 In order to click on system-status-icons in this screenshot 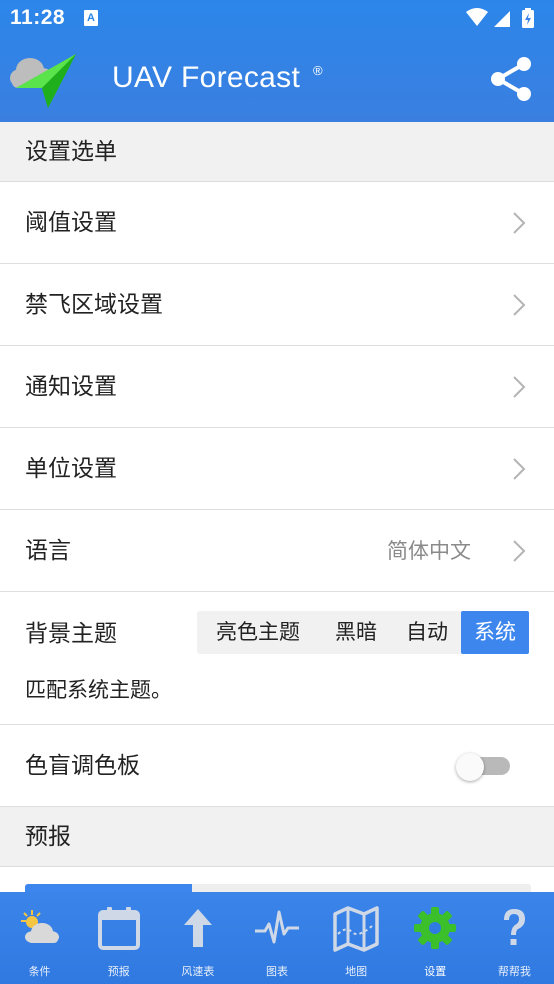, I will do `click(500, 18)`.